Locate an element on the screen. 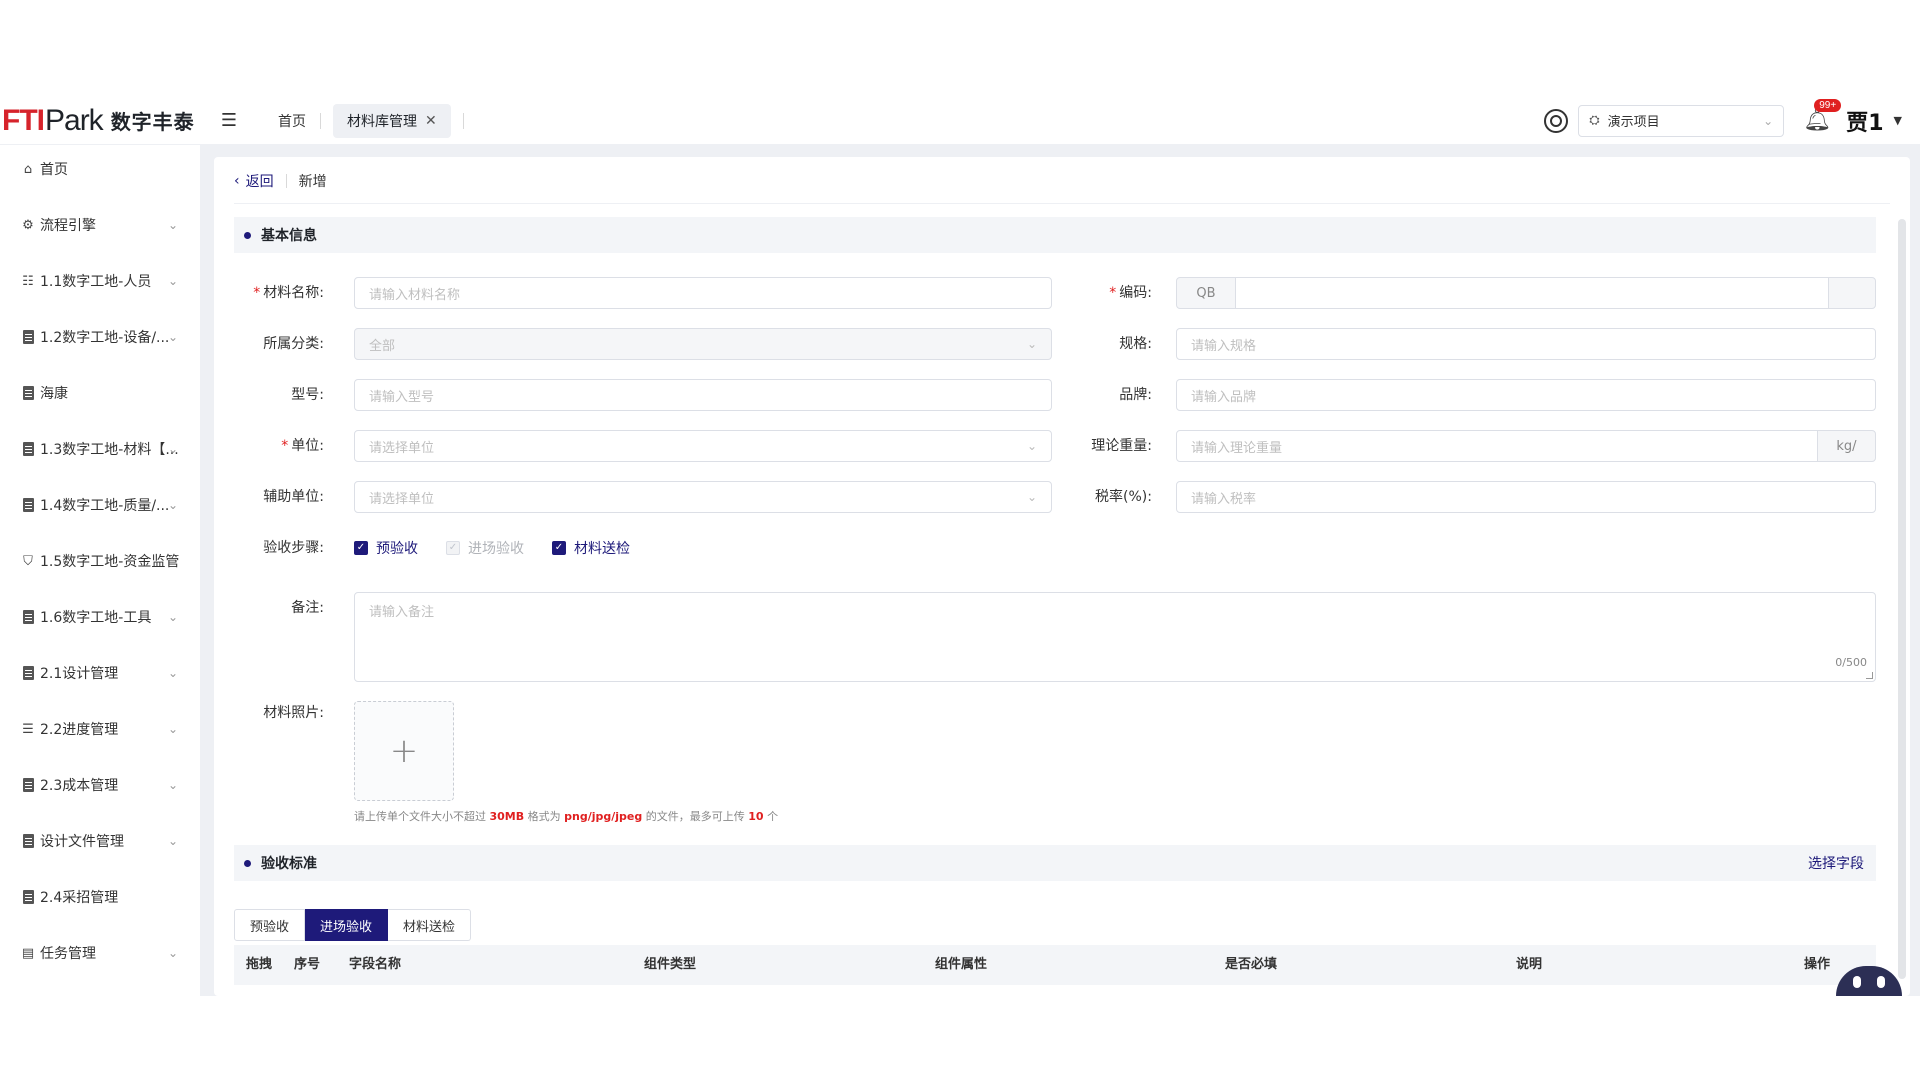  sidebar-item-design-files: 设计文件管理 ⌄ is located at coordinates (100, 841).